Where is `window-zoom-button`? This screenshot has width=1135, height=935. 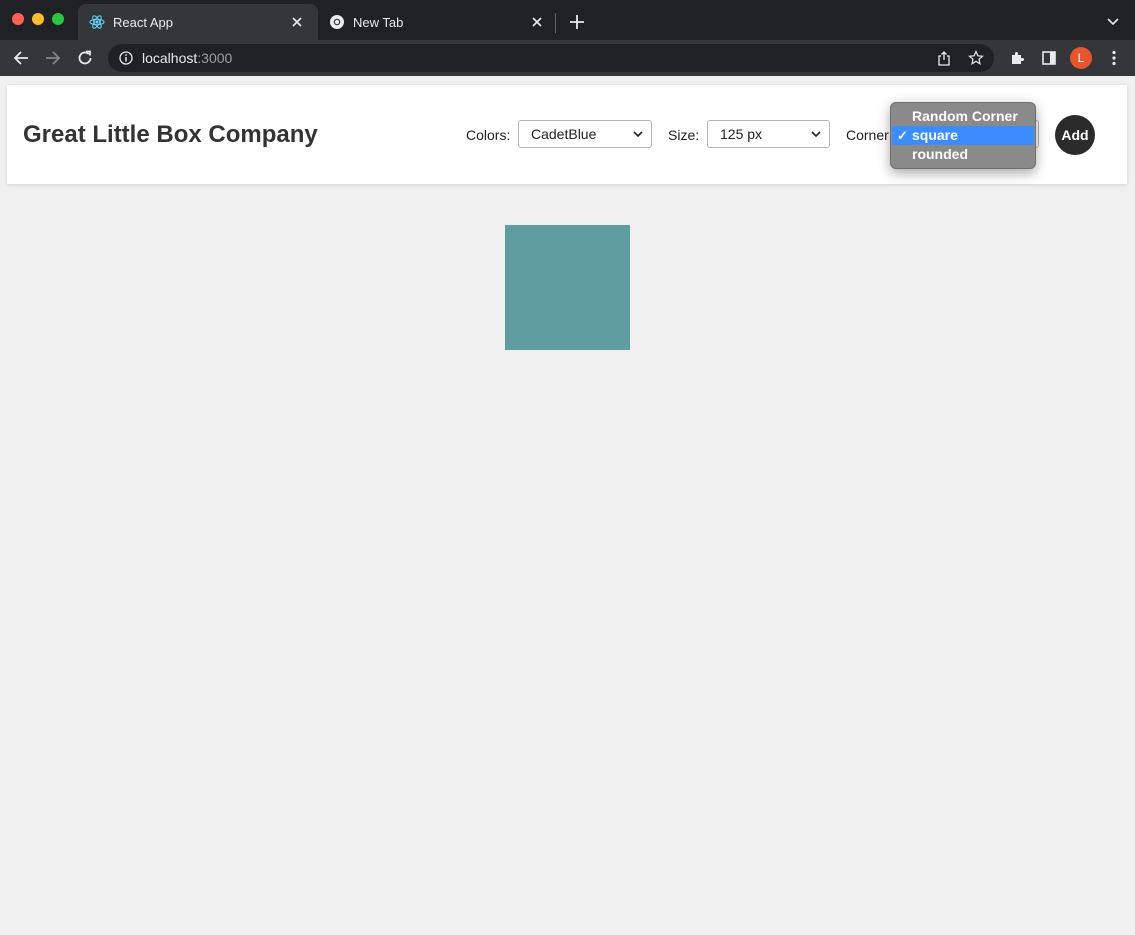 window-zoom-button is located at coordinates (58, 19).